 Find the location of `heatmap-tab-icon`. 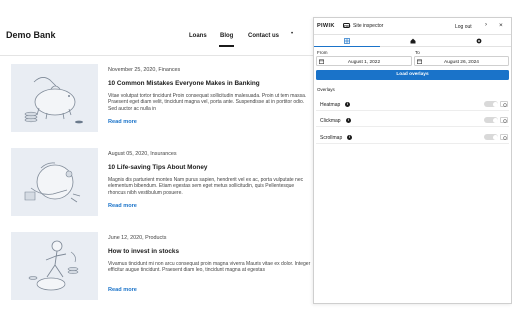

heatmap-tab-icon is located at coordinates (347, 41).